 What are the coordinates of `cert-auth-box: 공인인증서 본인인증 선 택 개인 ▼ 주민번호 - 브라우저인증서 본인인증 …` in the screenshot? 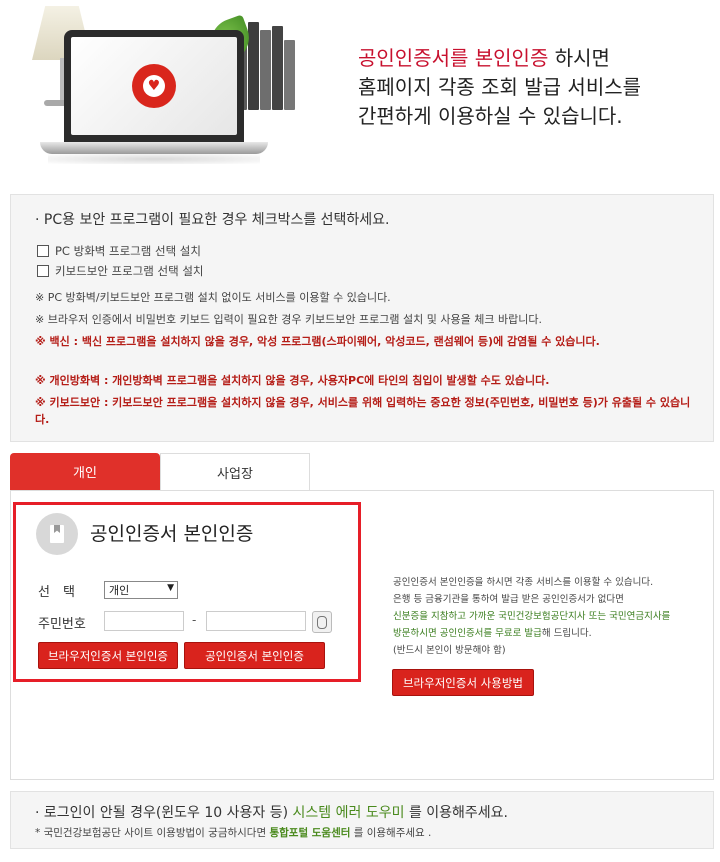 It's located at (187, 592).